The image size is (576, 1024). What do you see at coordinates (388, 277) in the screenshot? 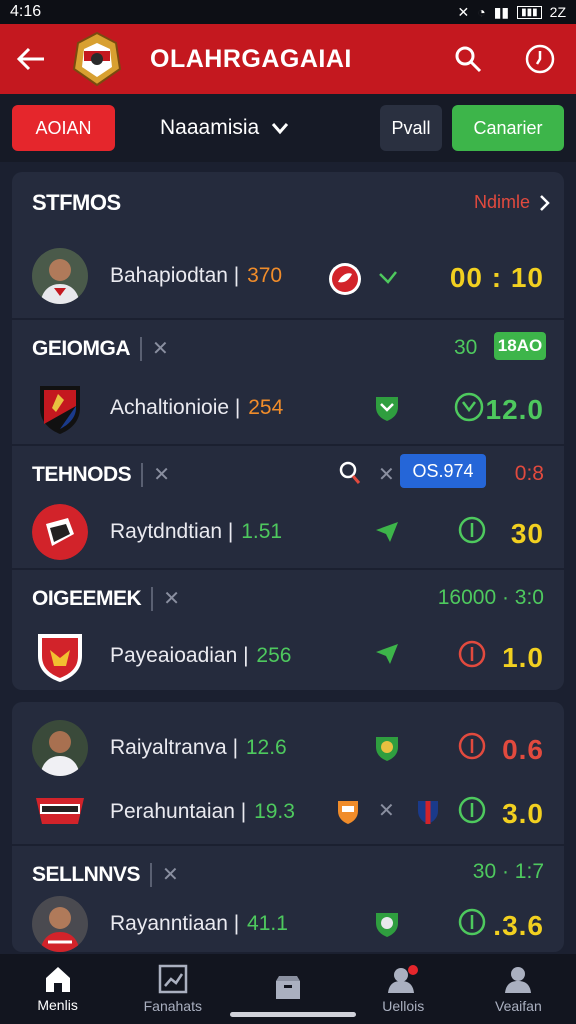
I see `check-icon` at bounding box center [388, 277].